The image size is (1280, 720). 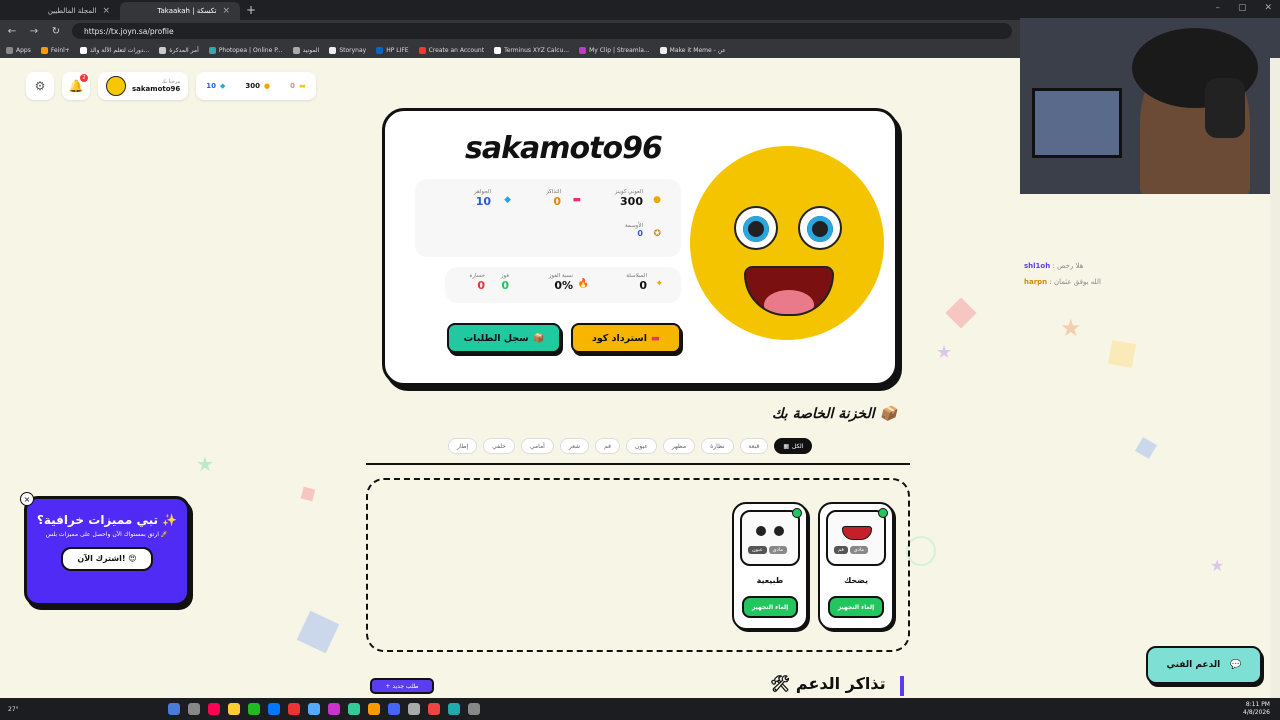 What do you see at coordinates (902, 686) in the screenshot?
I see `section-accent-bar` at bounding box center [902, 686].